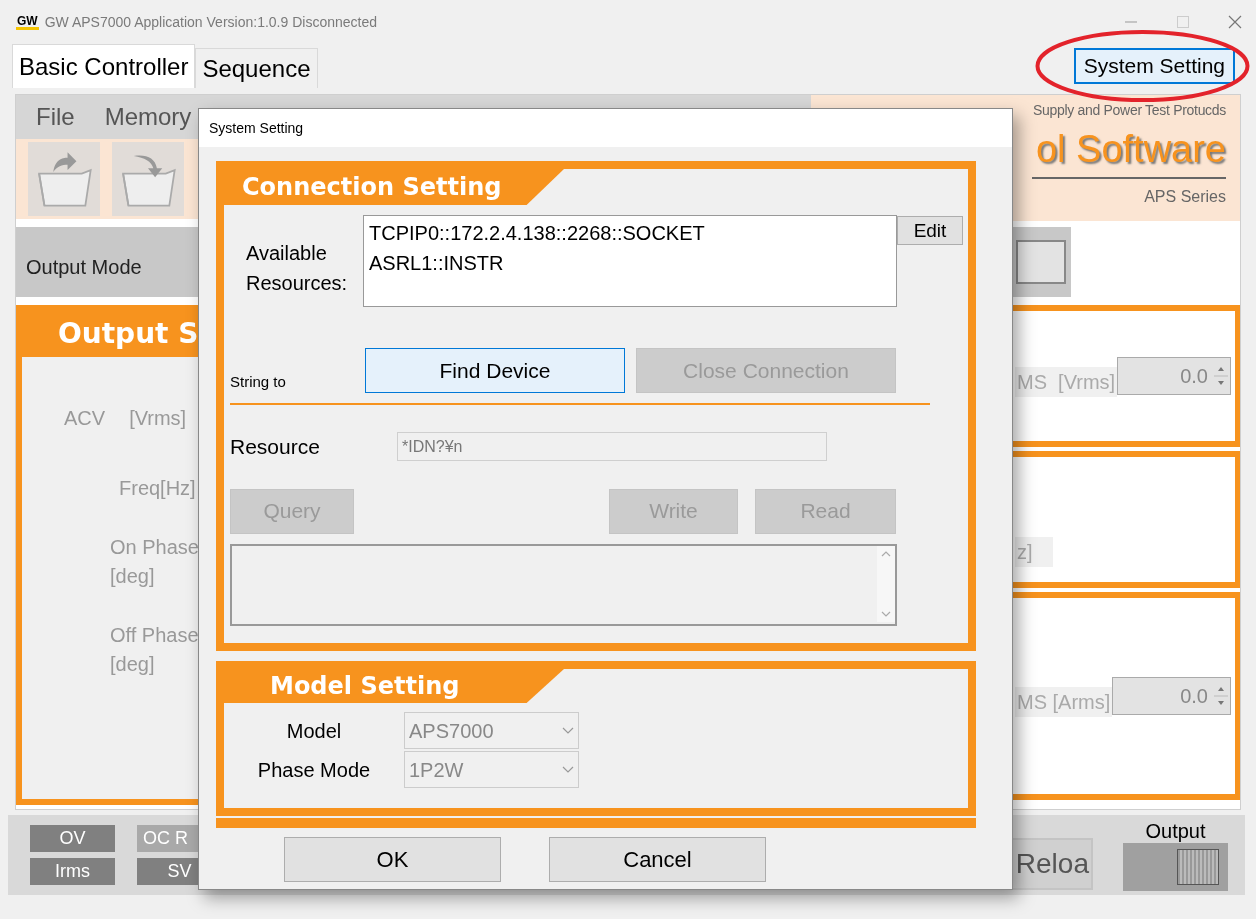 This screenshot has width=1256, height=919. I want to click on field-label: Phase Mode, so click(314, 770).